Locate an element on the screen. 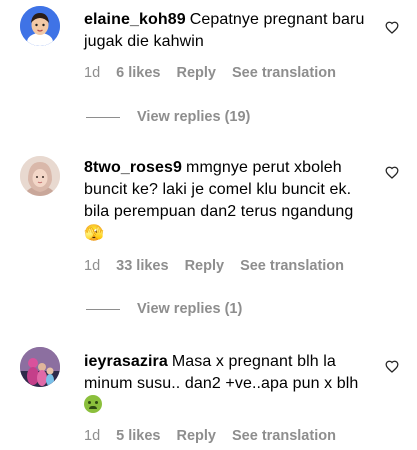 This screenshot has height=450, width=417. comment-meta: 1d 33 likes Reply See translation is located at coordinates (222, 266).